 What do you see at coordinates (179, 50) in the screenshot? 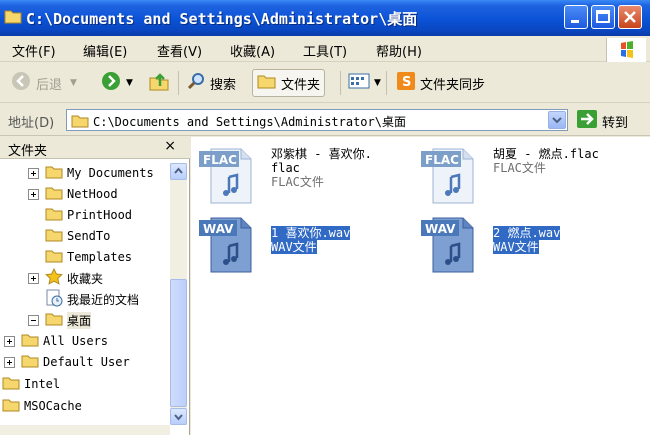
I see `menu-view: 查看(V)` at bounding box center [179, 50].